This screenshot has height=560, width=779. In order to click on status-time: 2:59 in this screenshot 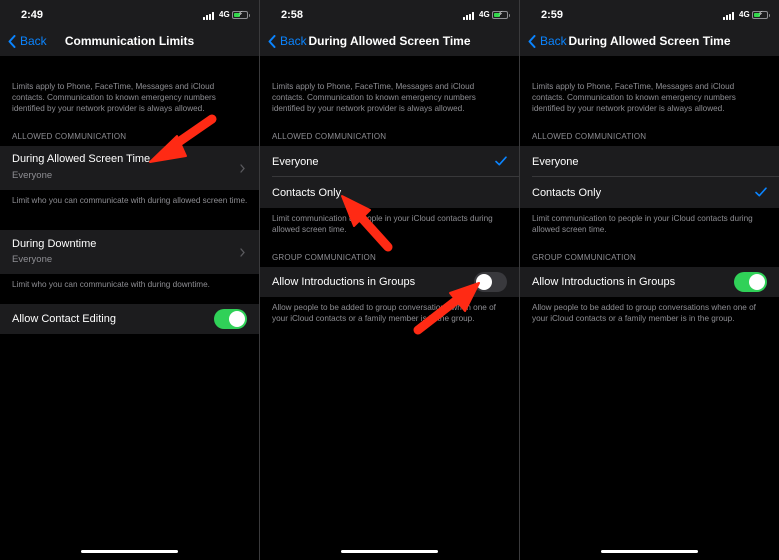, I will do `click(552, 15)`.